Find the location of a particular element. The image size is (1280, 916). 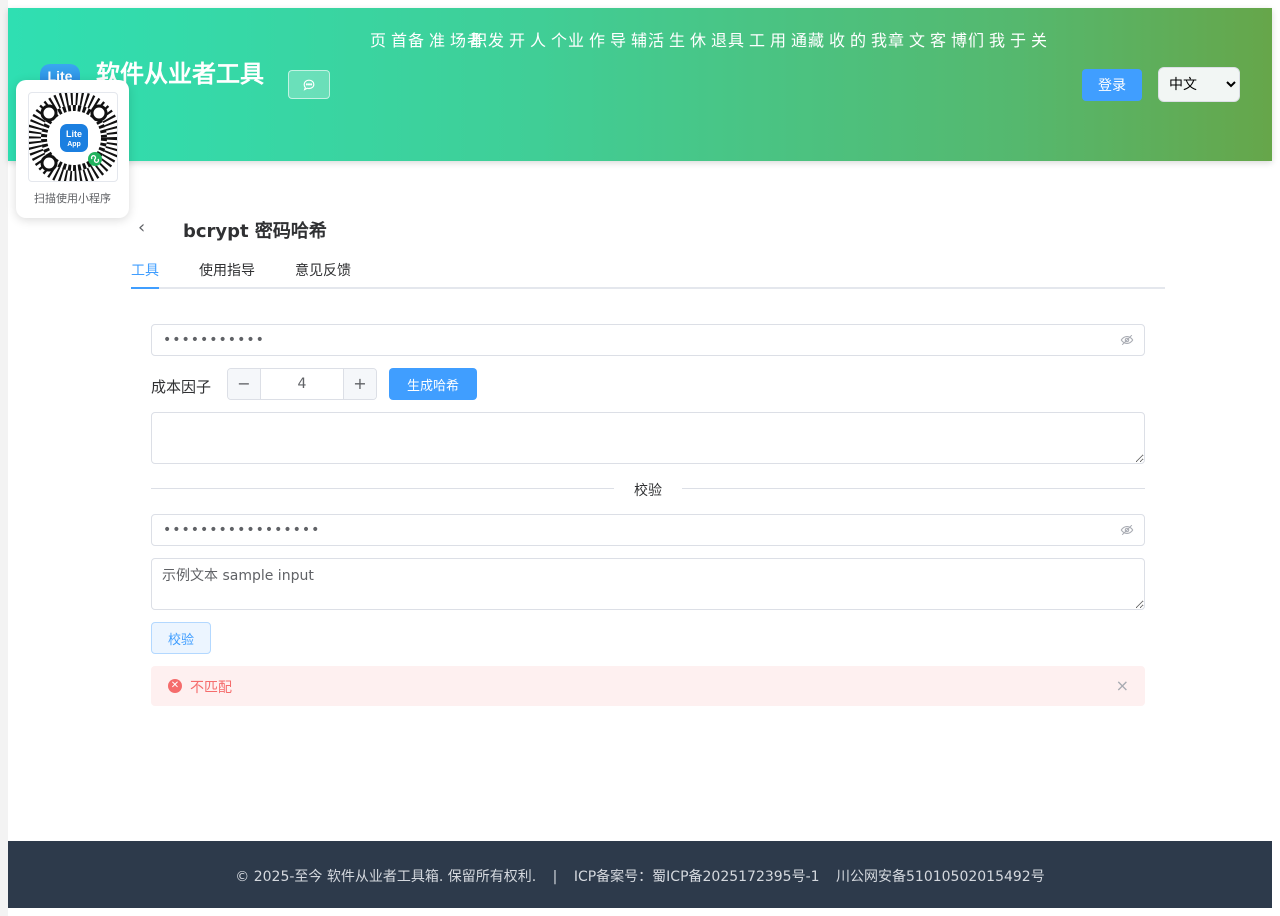

nav-item-homework: 辅导作业 is located at coordinates (606, 40).